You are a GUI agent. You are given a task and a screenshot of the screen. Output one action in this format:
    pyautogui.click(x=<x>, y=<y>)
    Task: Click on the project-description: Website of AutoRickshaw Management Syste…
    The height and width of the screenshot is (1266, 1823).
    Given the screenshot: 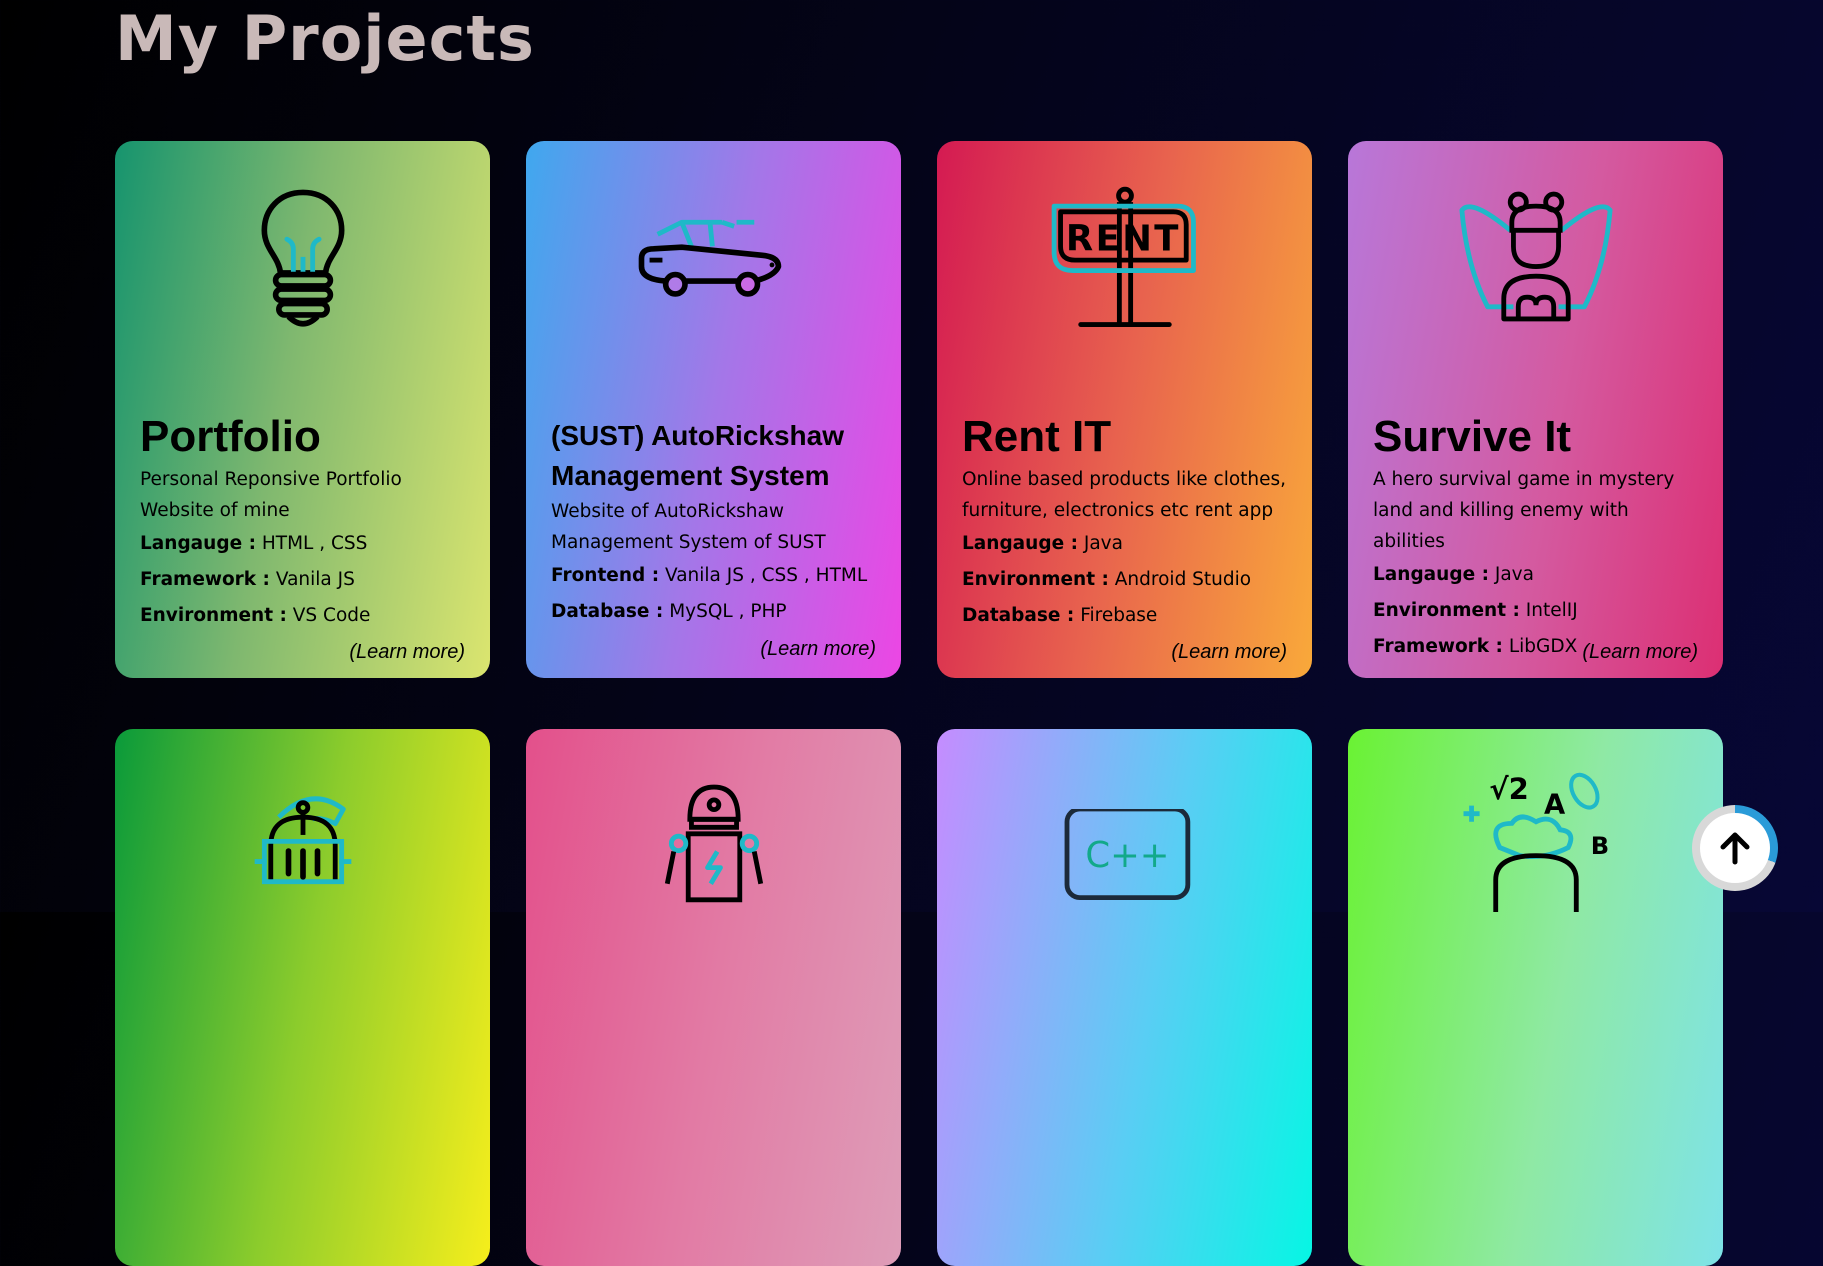 What is the action you would take?
    pyautogui.click(x=688, y=527)
    